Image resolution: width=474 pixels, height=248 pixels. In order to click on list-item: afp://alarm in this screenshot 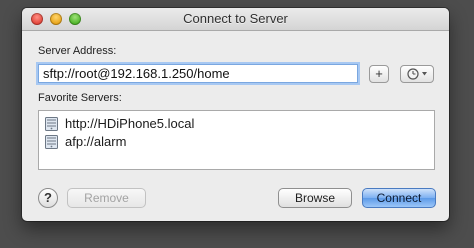, I will do `click(235, 142)`.